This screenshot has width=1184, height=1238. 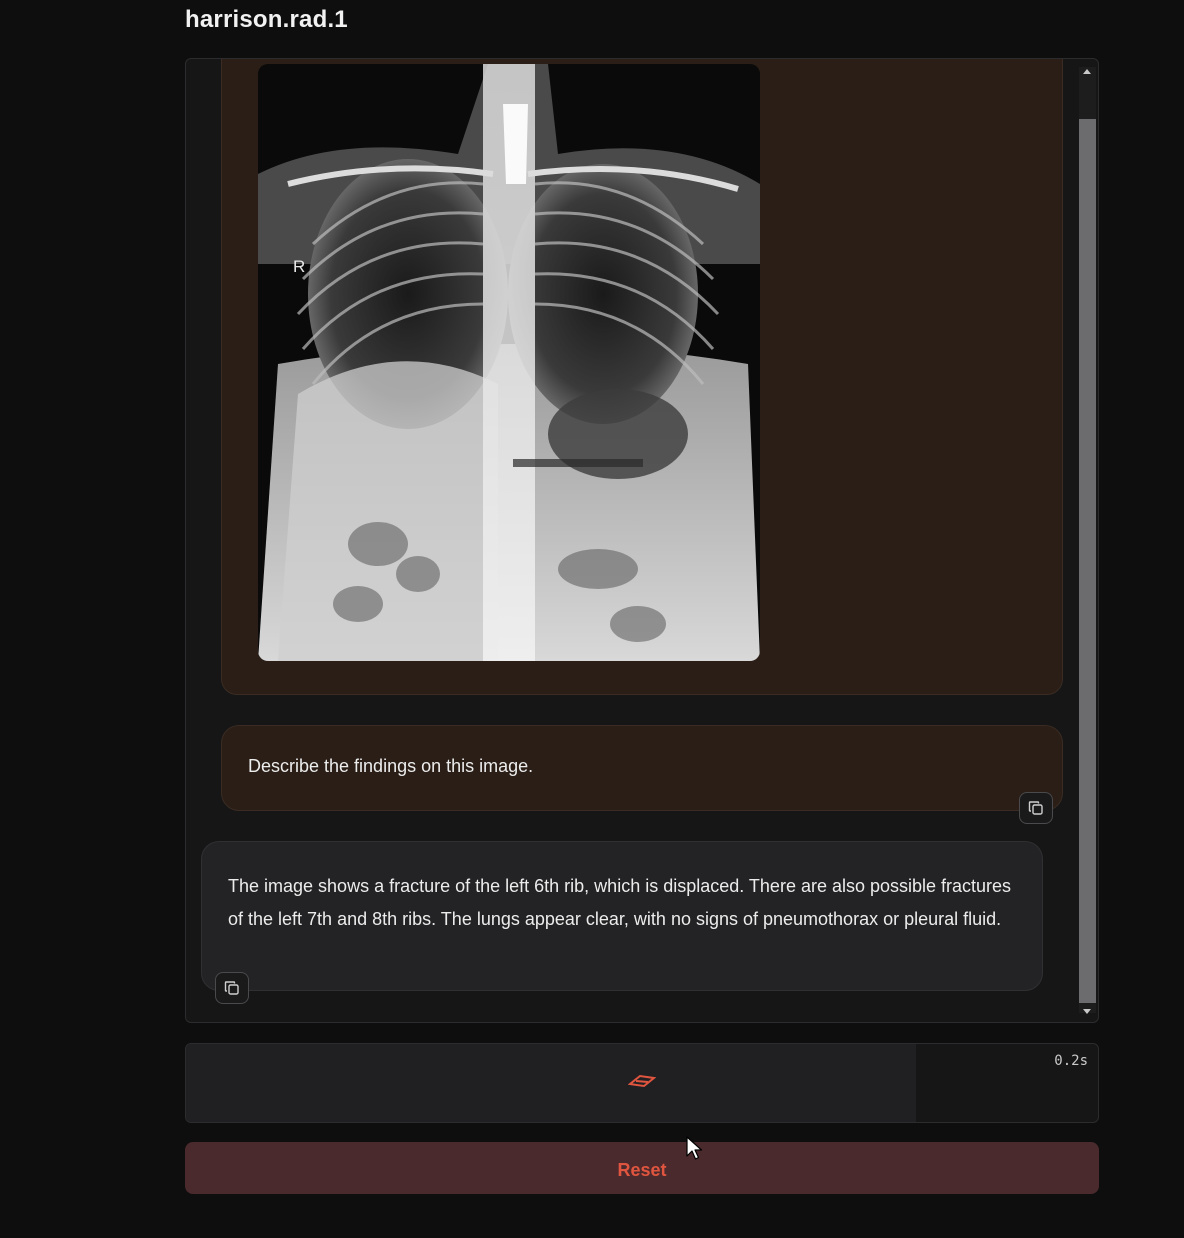 What do you see at coordinates (1087, 1011) in the screenshot?
I see `scroll-down-arrow-icon` at bounding box center [1087, 1011].